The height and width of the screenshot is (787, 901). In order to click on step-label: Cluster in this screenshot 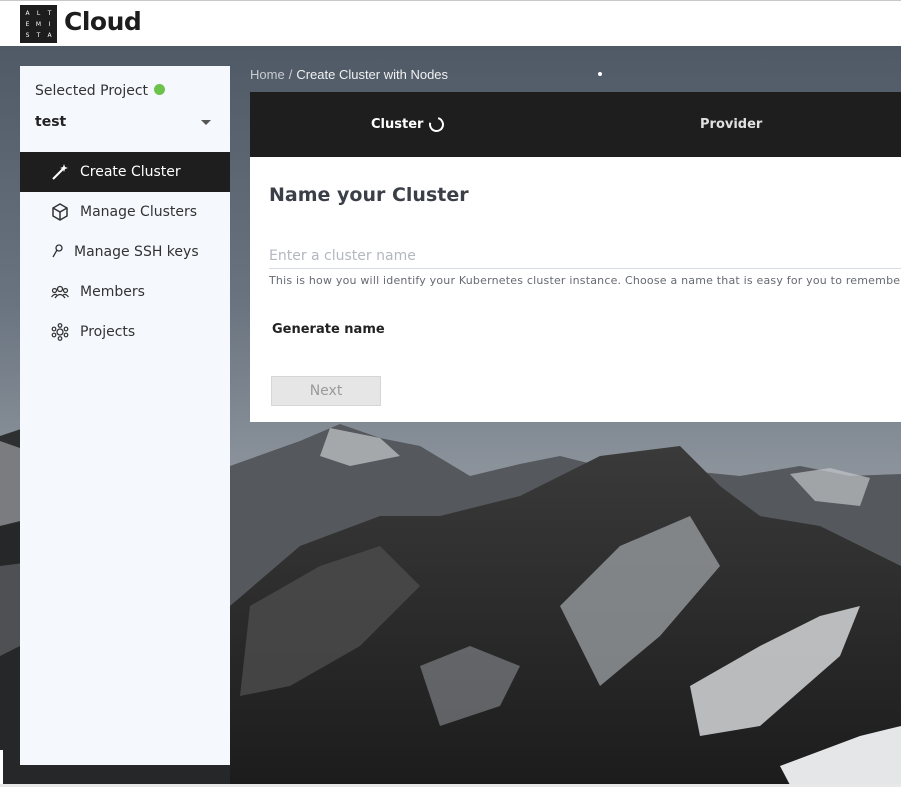, I will do `click(397, 124)`.